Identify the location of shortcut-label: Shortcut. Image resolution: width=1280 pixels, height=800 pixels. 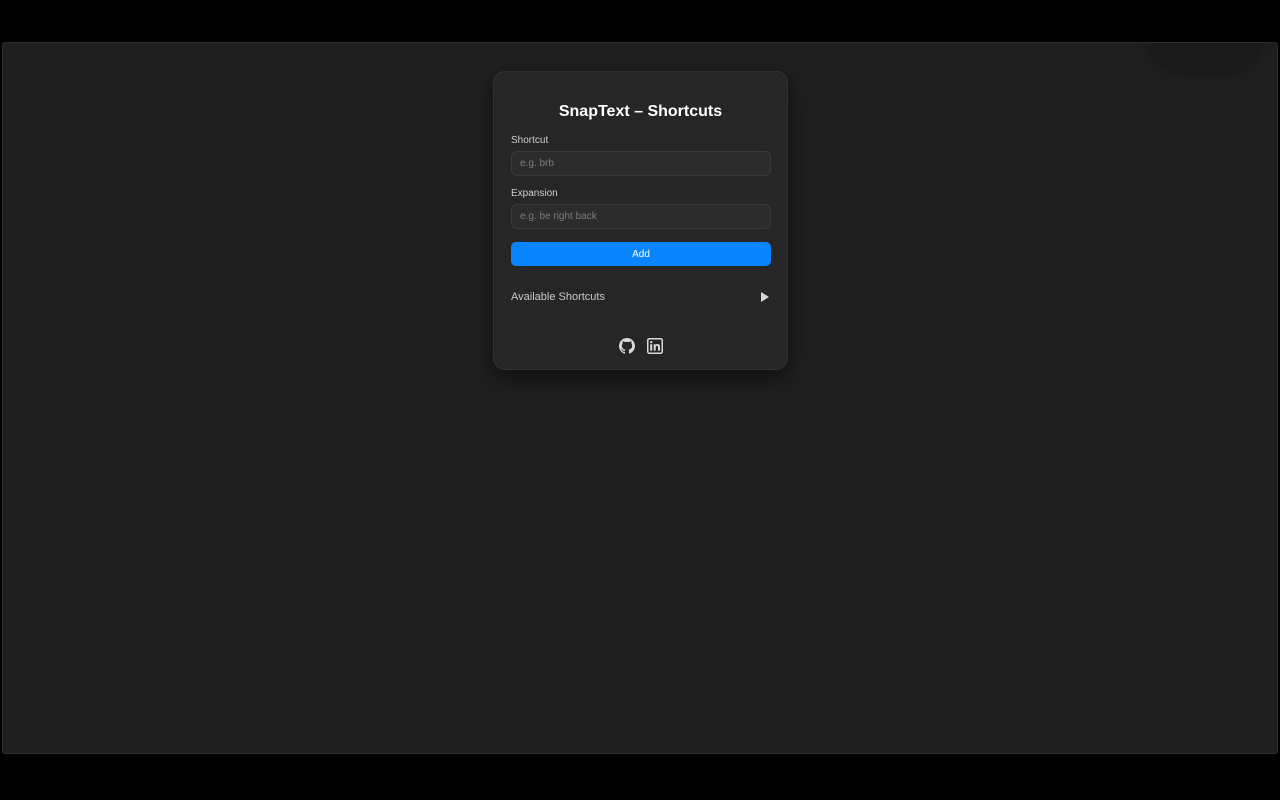
(530, 140).